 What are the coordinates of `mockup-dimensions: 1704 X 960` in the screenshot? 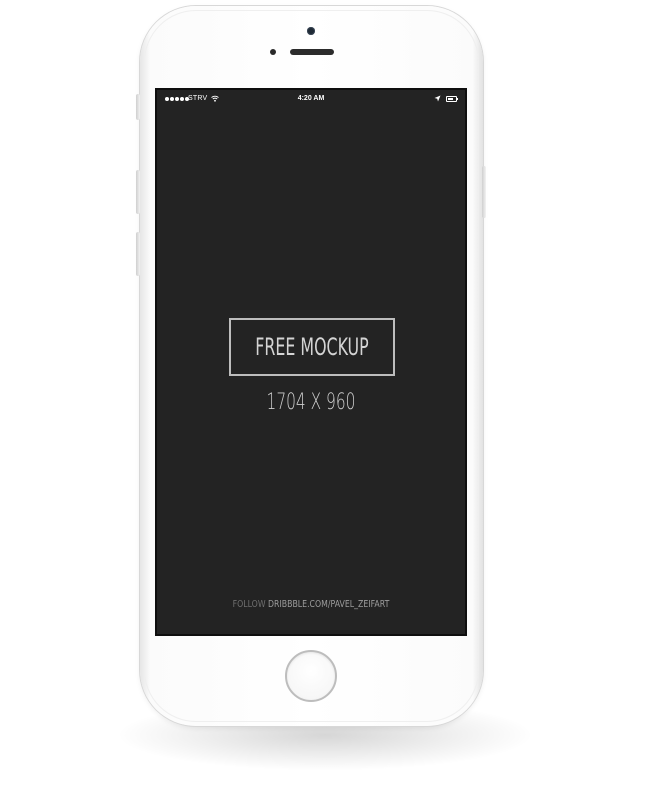 It's located at (311, 402).